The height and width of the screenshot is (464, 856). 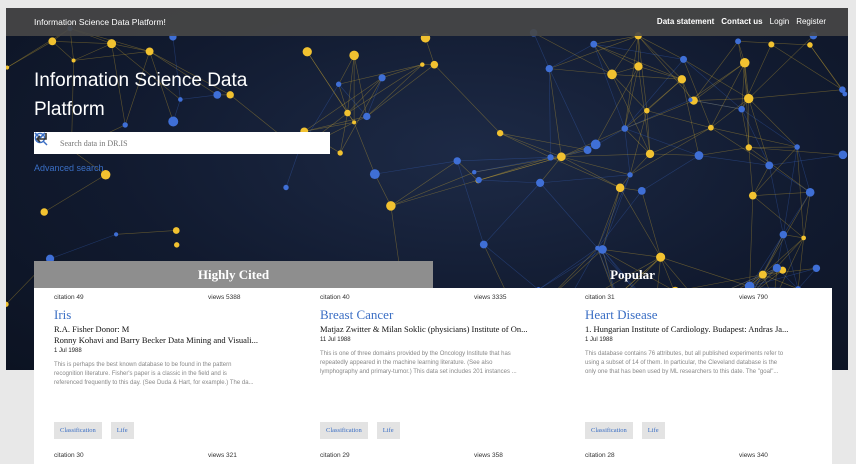 I want to click on views-count: views 321, so click(x=222, y=455).